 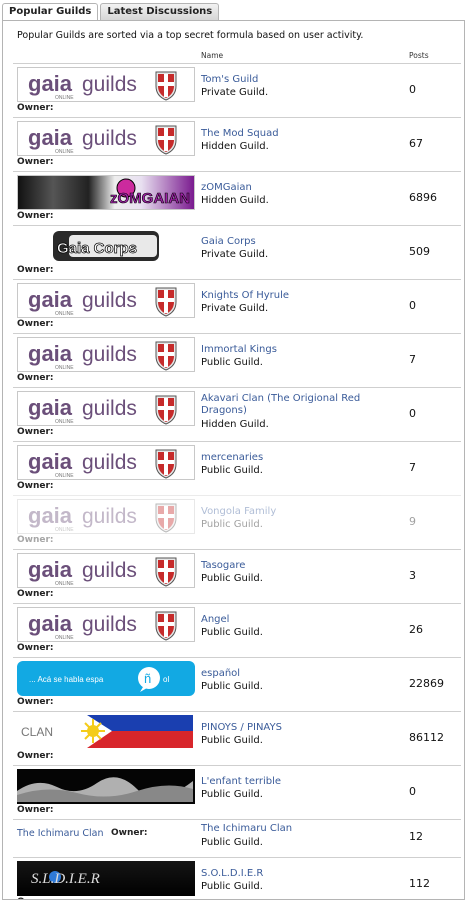 I want to click on espanol-slogan-end: ol, so click(x=166, y=679).